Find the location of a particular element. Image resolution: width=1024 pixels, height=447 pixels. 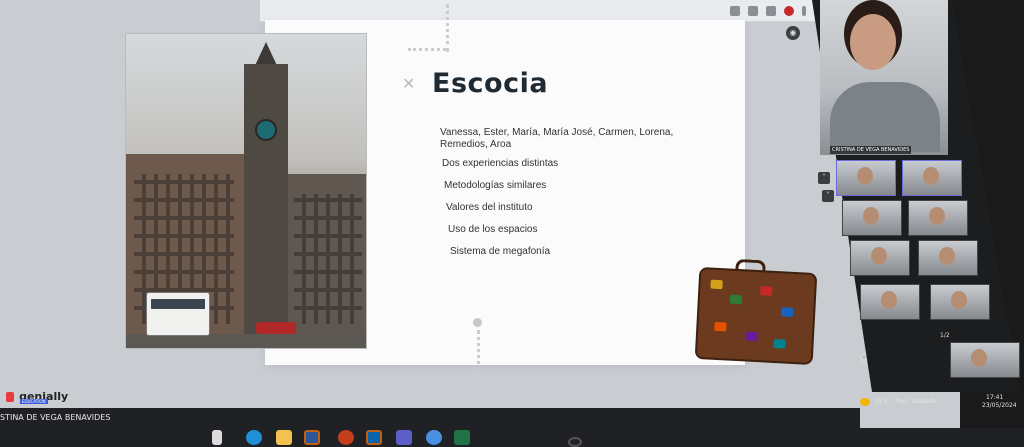

edge-icon is located at coordinates (254, 437).